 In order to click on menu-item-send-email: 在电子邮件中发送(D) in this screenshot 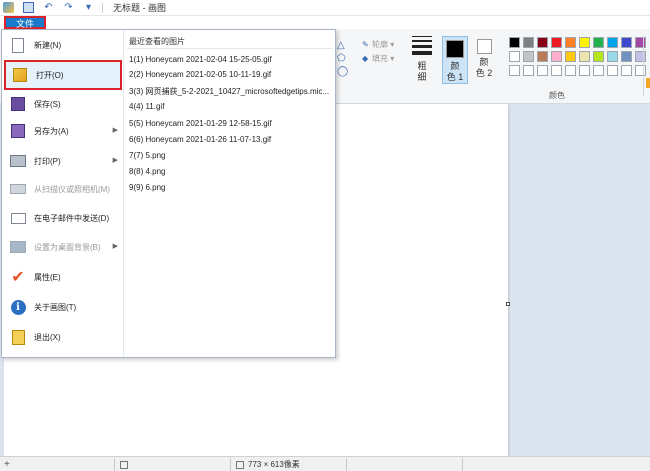, I will do `click(63, 218)`.